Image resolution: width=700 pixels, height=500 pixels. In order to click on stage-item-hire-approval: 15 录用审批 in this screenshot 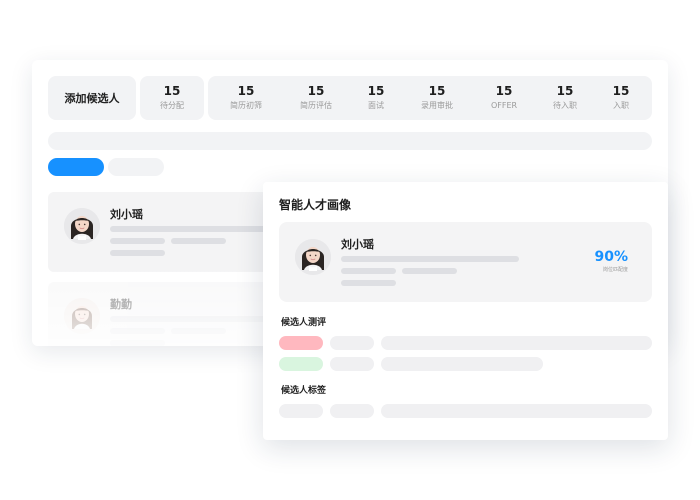, I will do `click(437, 98)`.